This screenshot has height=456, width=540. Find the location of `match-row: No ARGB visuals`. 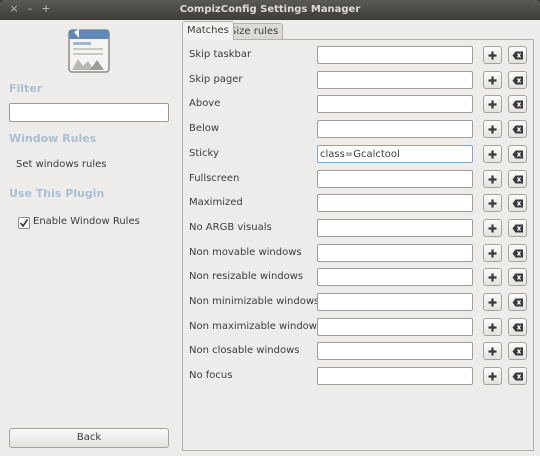

match-row: No ARGB visuals is located at coordinates (358, 229).